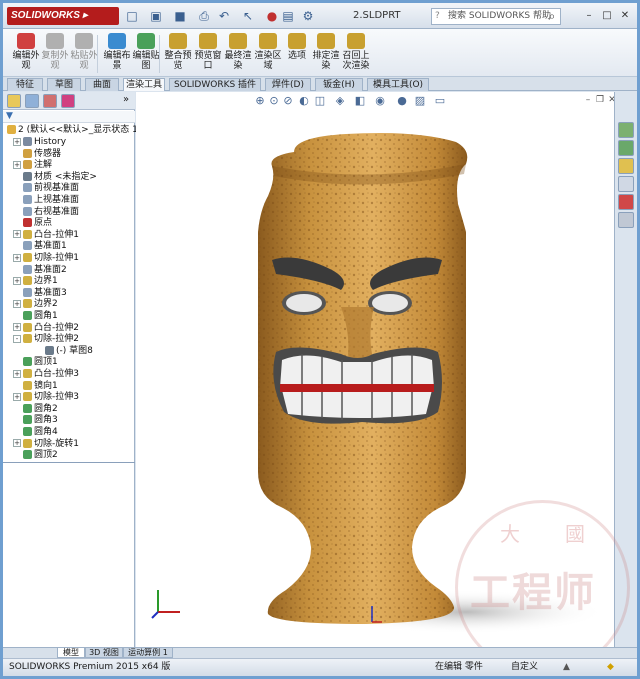 This screenshot has width=640, height=679. Describe the element at coordinates (626, 202) in the screenshot. I see `appearances-scenes-icon` at that location.